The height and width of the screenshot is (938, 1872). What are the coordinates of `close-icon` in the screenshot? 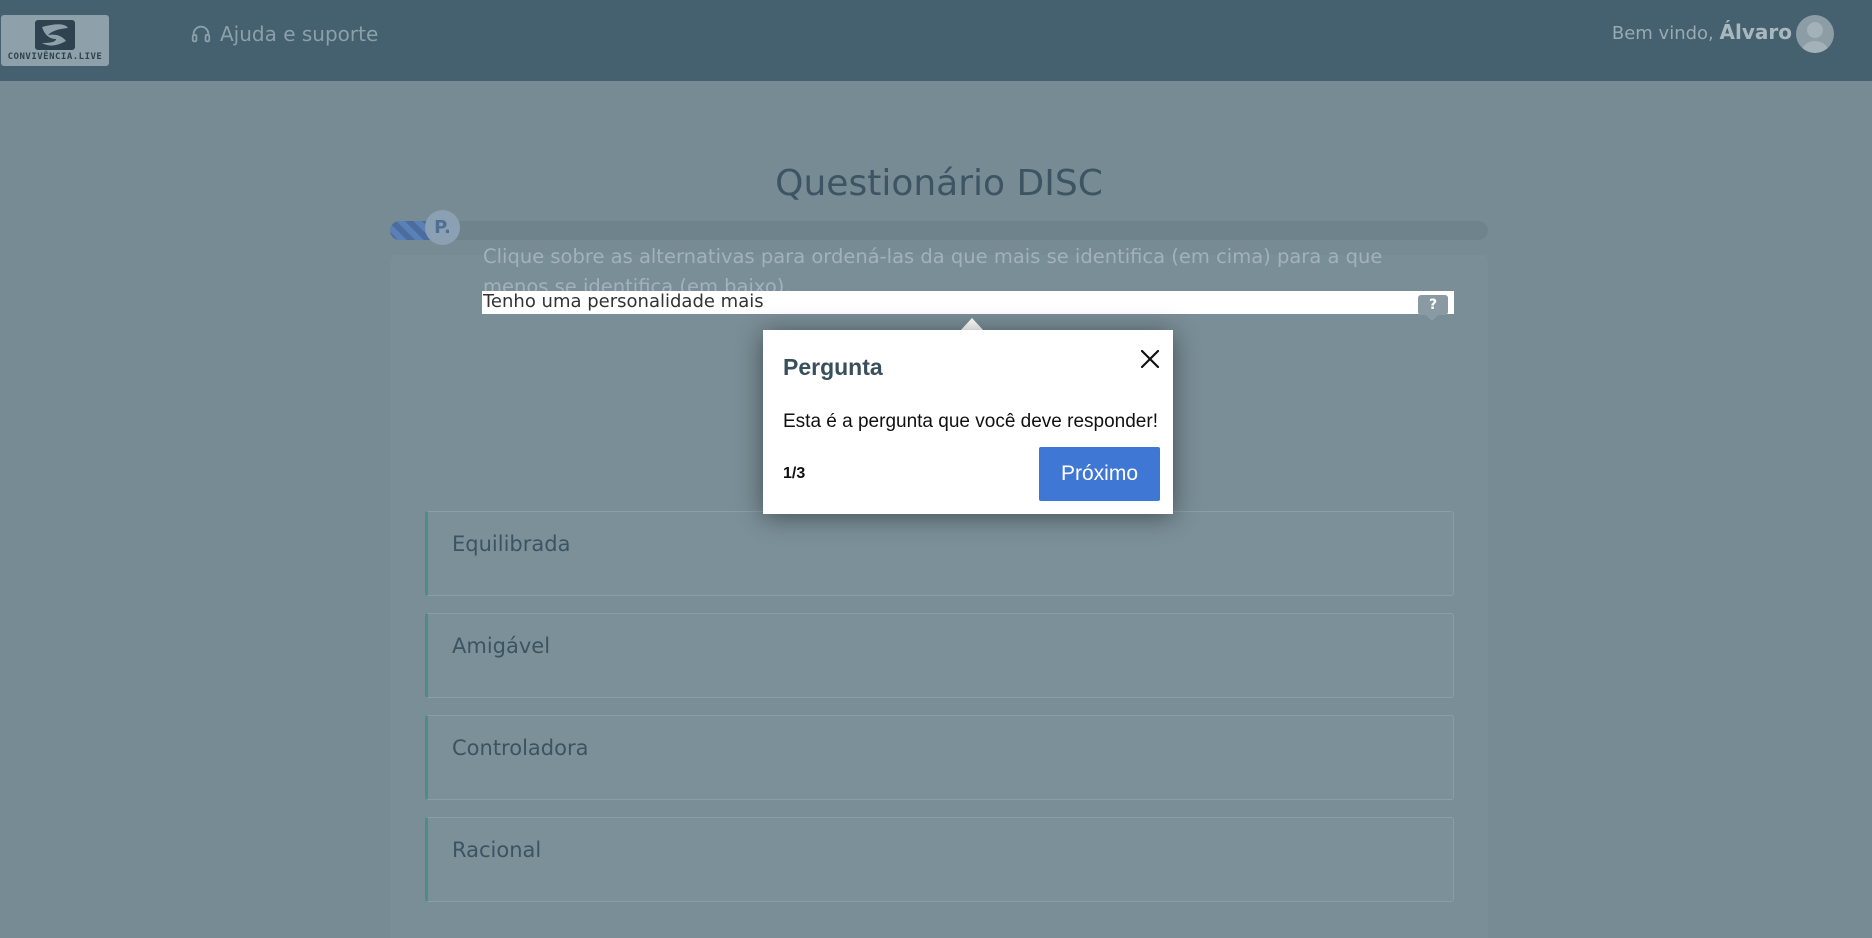 It's located at (1150, 359).